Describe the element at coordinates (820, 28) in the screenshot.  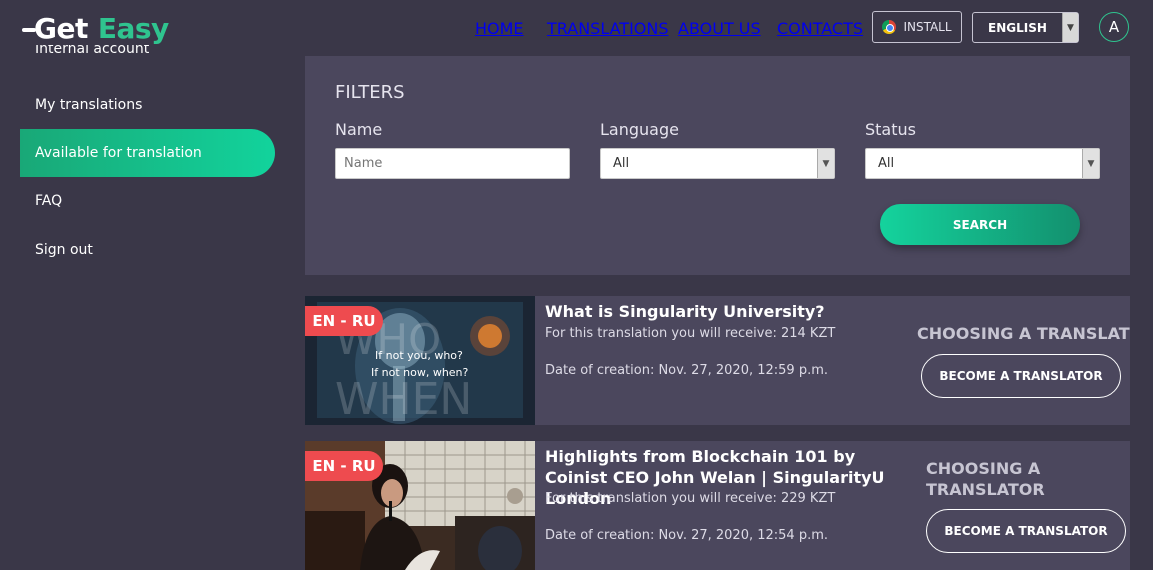
I see `nav-contacts: CONTACTS` at that location.